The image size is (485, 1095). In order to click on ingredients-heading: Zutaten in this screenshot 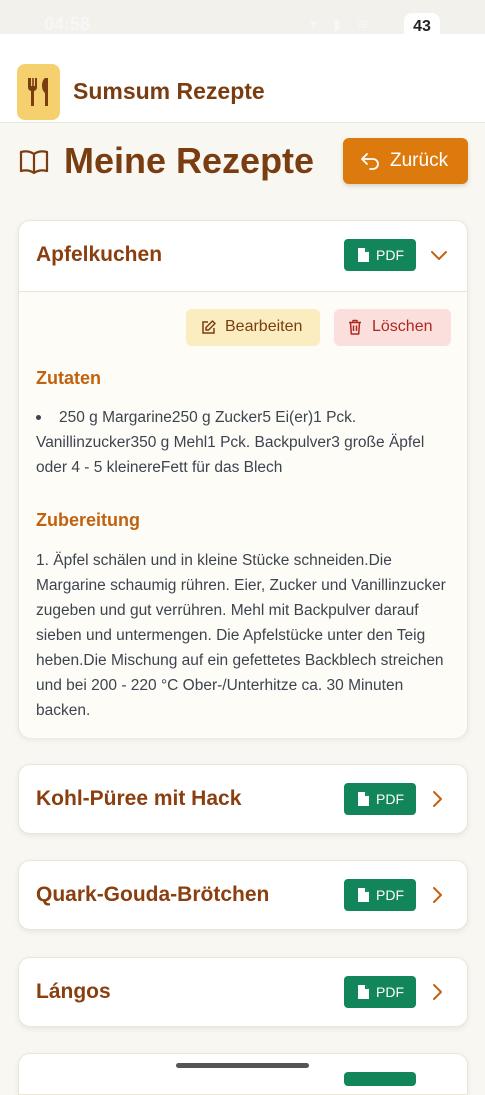, I will do `click(68, 378)`.